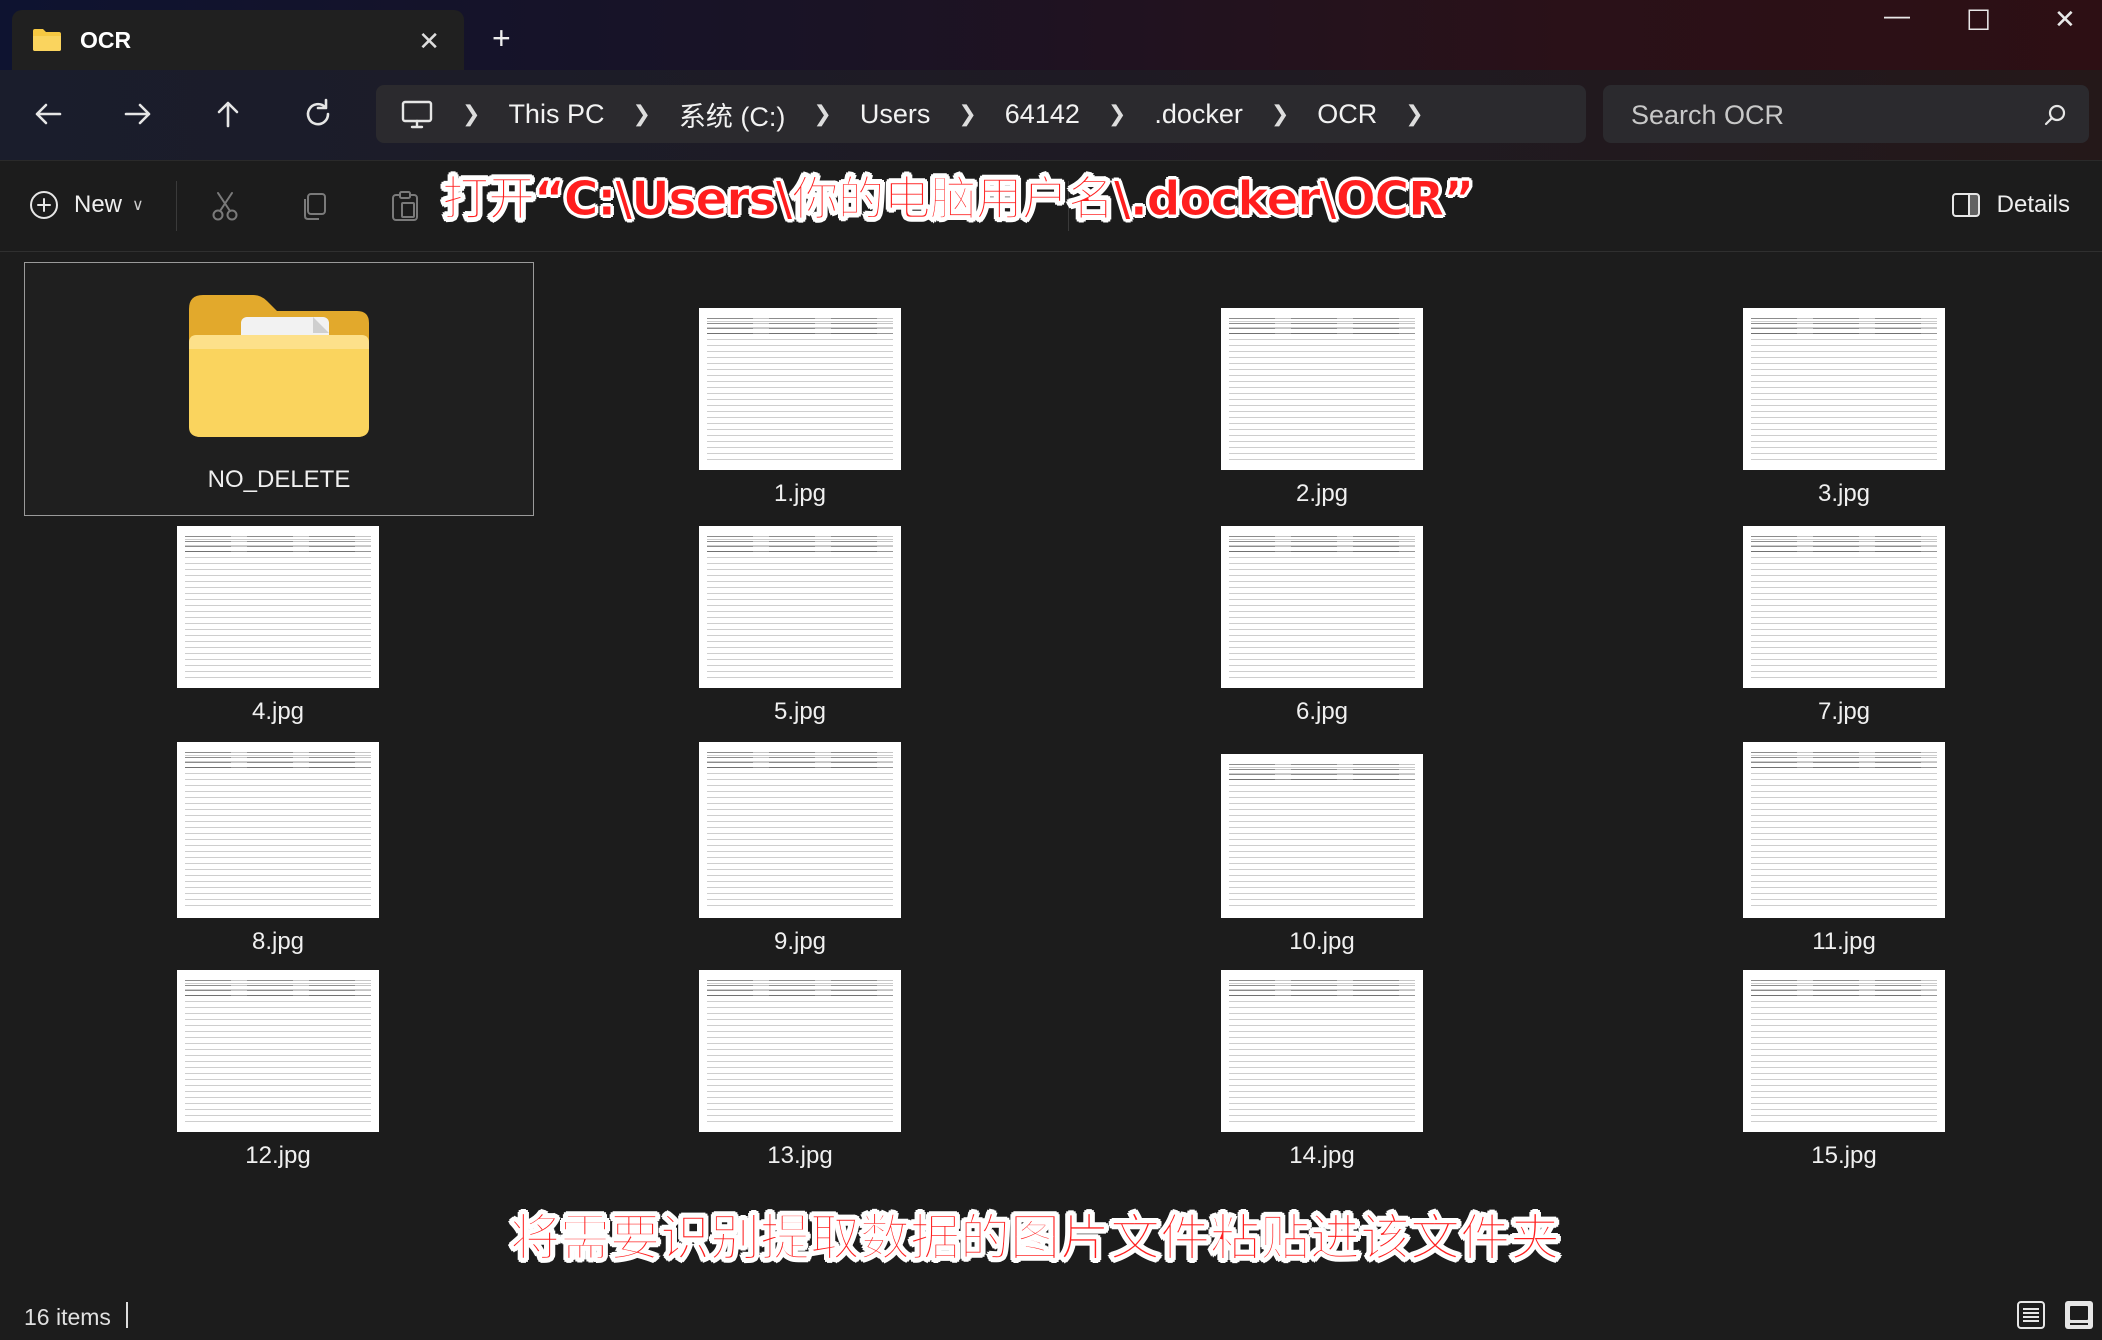  I want to click on file-item: 14.jpg, so click(1322, 1070).